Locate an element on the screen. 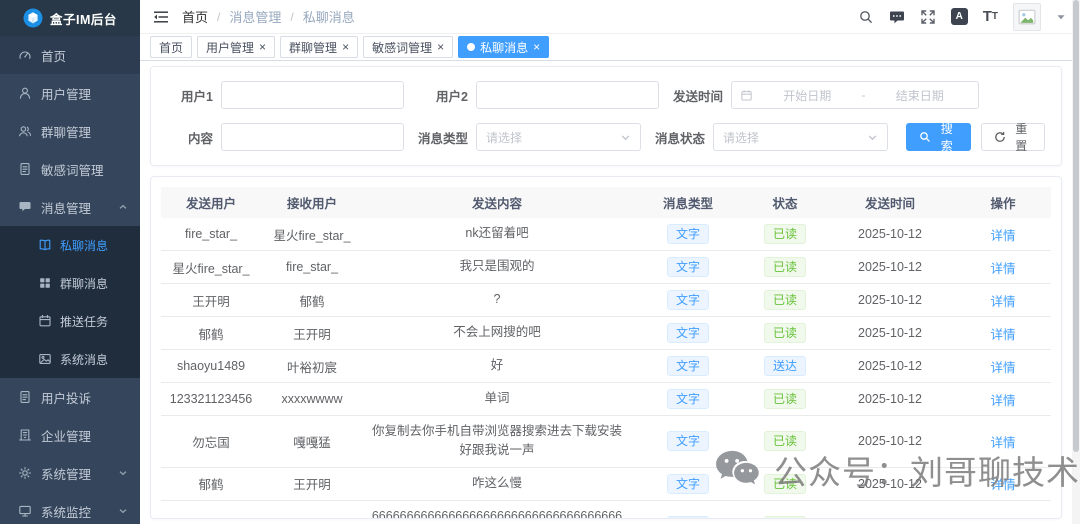  tab-label: 用户管理 is located at coordinates (230, 47).